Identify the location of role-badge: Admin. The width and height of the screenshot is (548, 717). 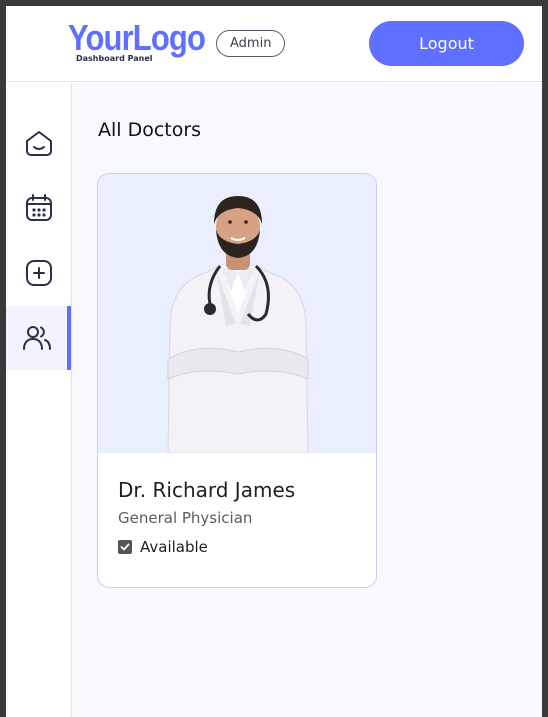
(251, 43).